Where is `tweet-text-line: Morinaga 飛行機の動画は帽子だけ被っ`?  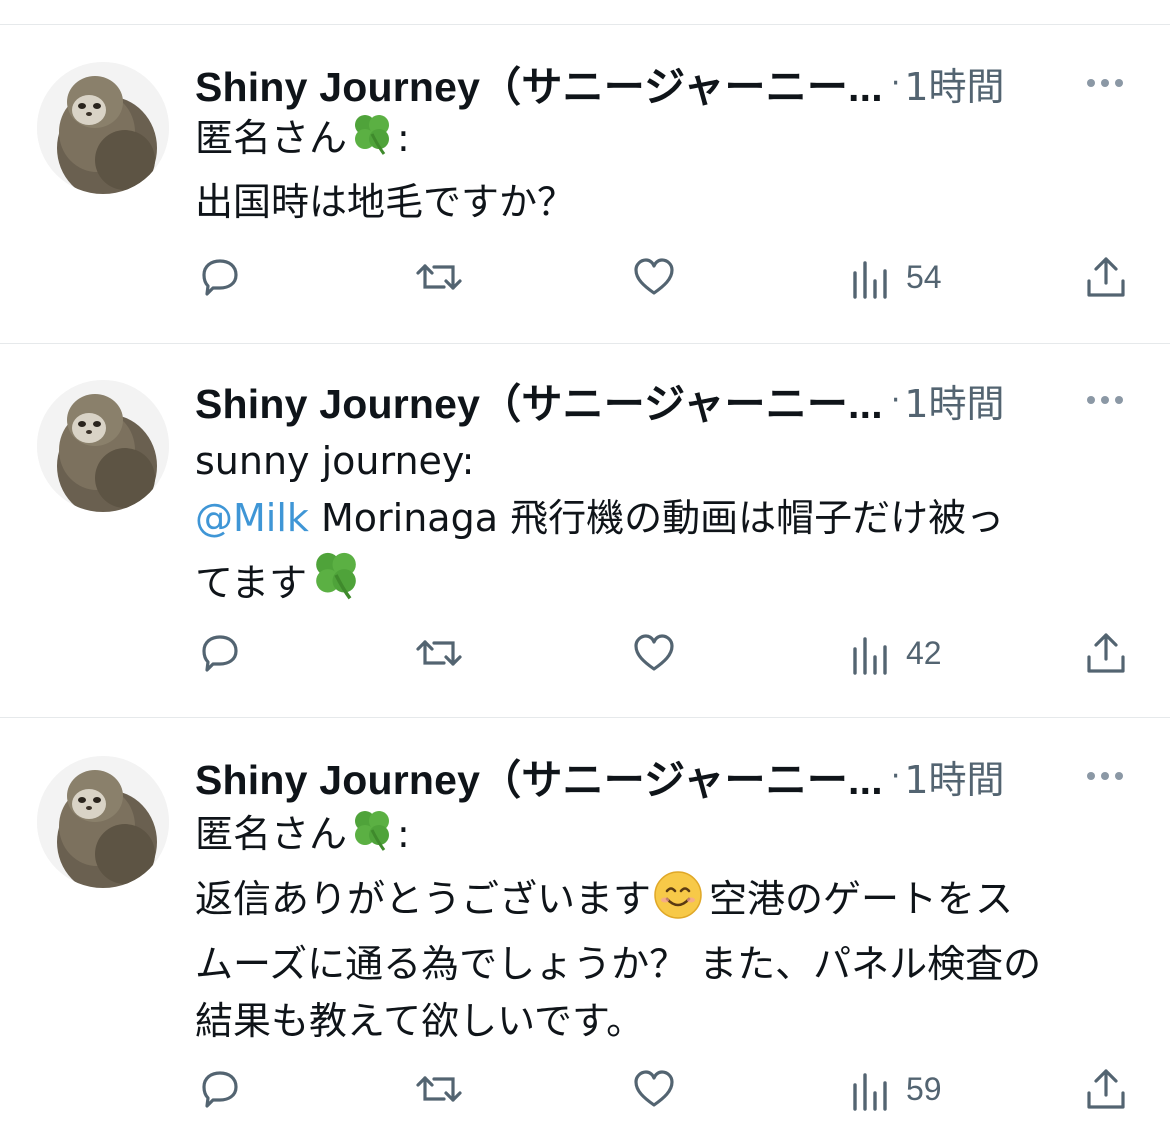
tweet-text-line: Morinaga 飛行機の動画は帽子だけ被っ is located at coordinates (656, 518).